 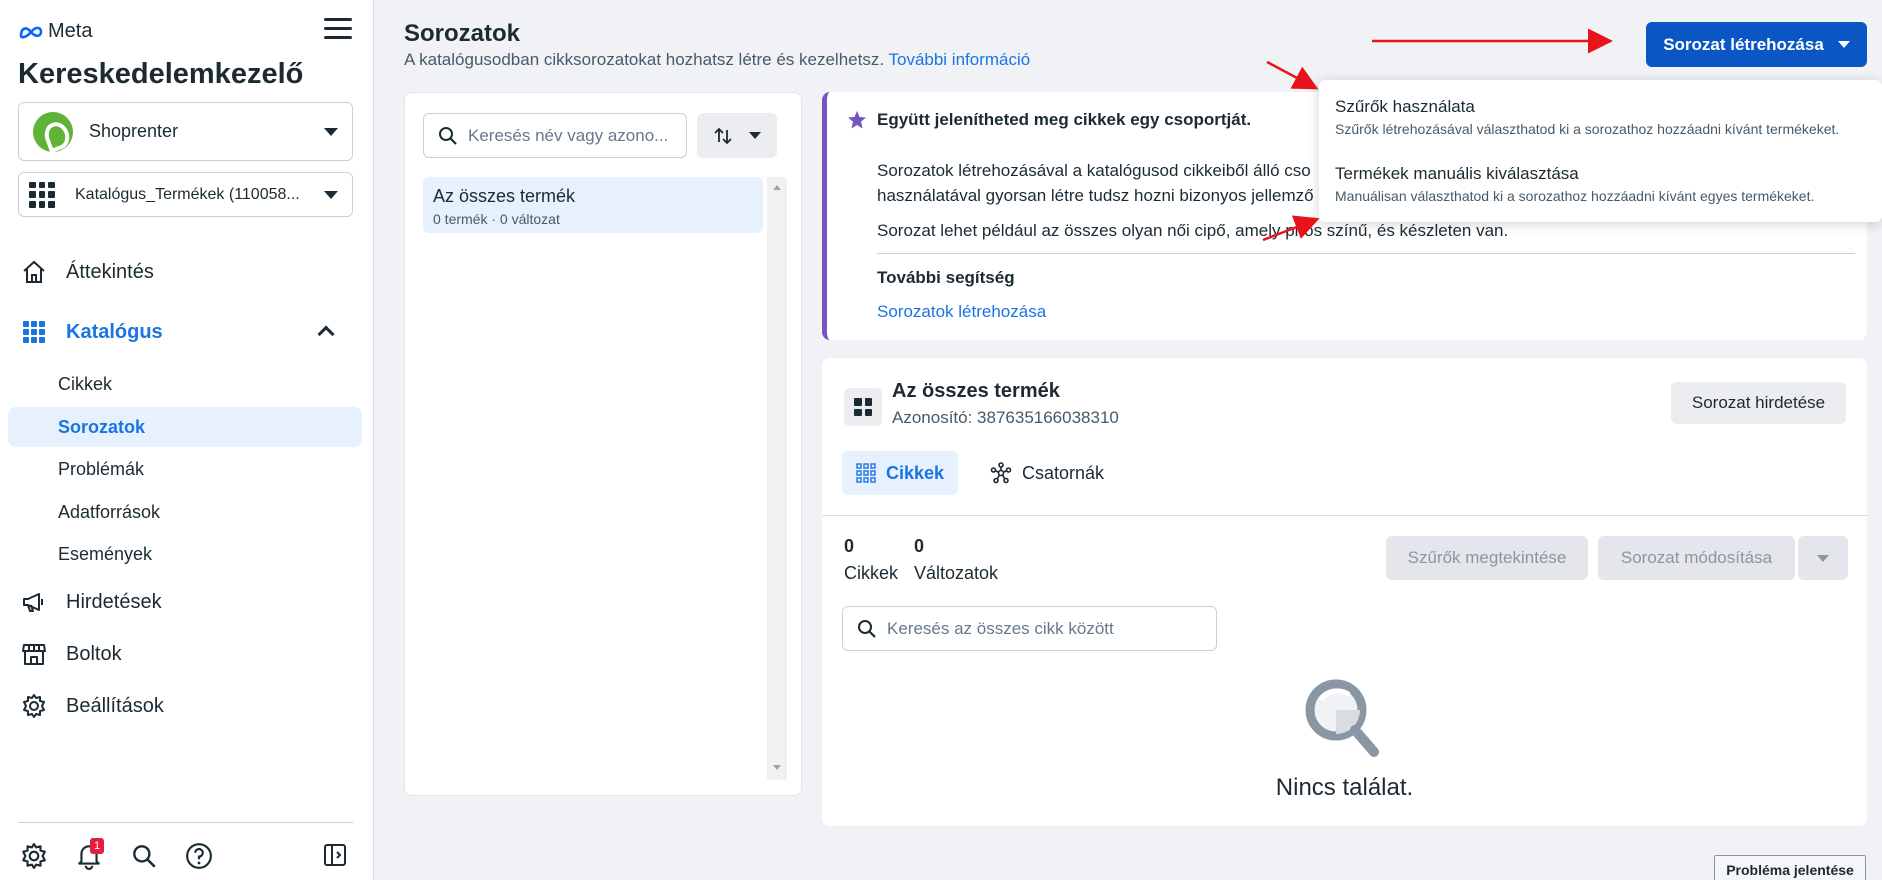 I want to click on set-meta: 0 termék · 0 változat, so click(x=496, y=219).